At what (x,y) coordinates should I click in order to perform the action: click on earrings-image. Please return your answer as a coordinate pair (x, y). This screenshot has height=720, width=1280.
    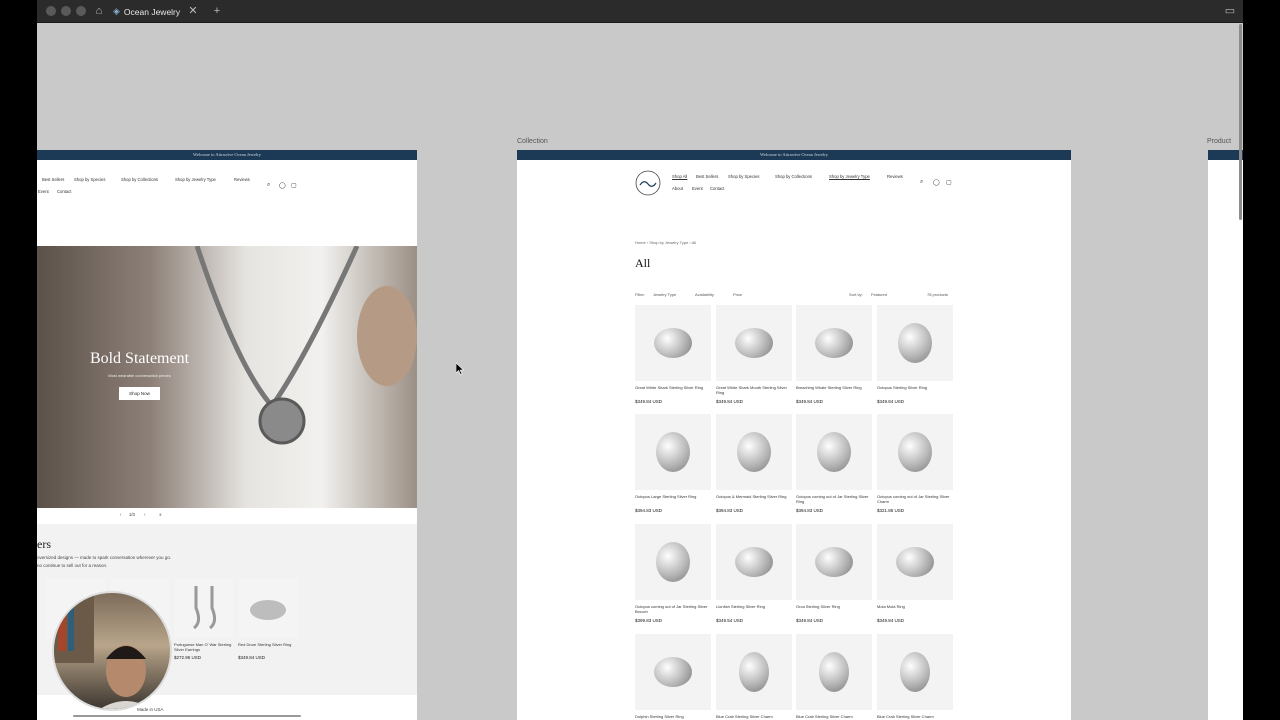
    Looking at the image, I should click on (204, 608).